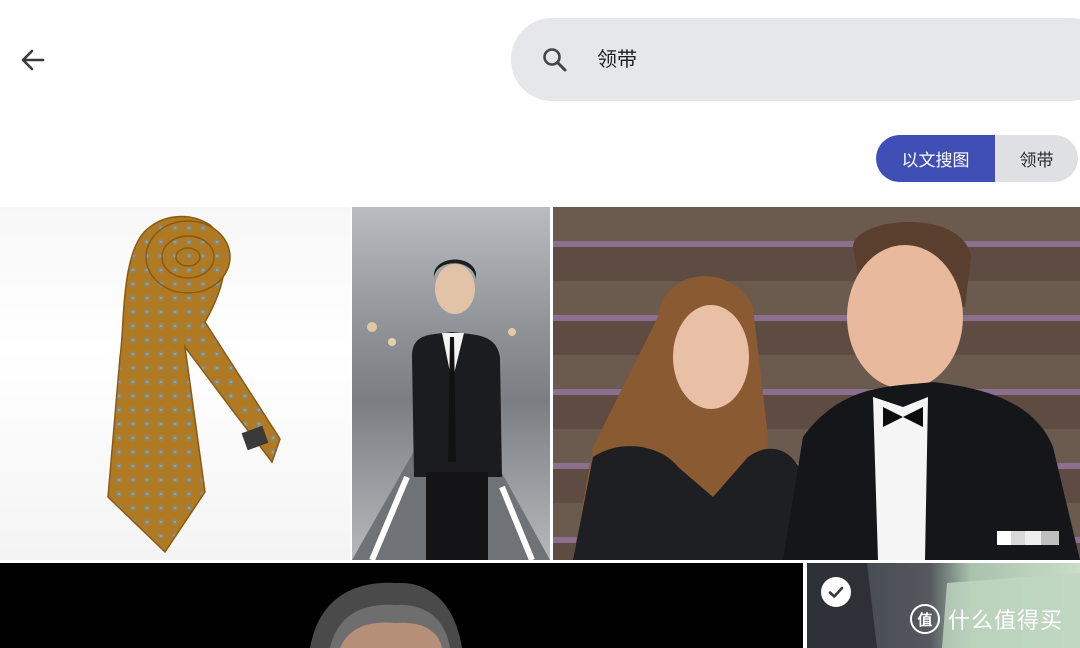 This screenshot has width=1080, height=648. What do you see at coordinates (925, 619) in the screenshot?
I see `watermark-logo: 值` at bounding box center [925, 619].